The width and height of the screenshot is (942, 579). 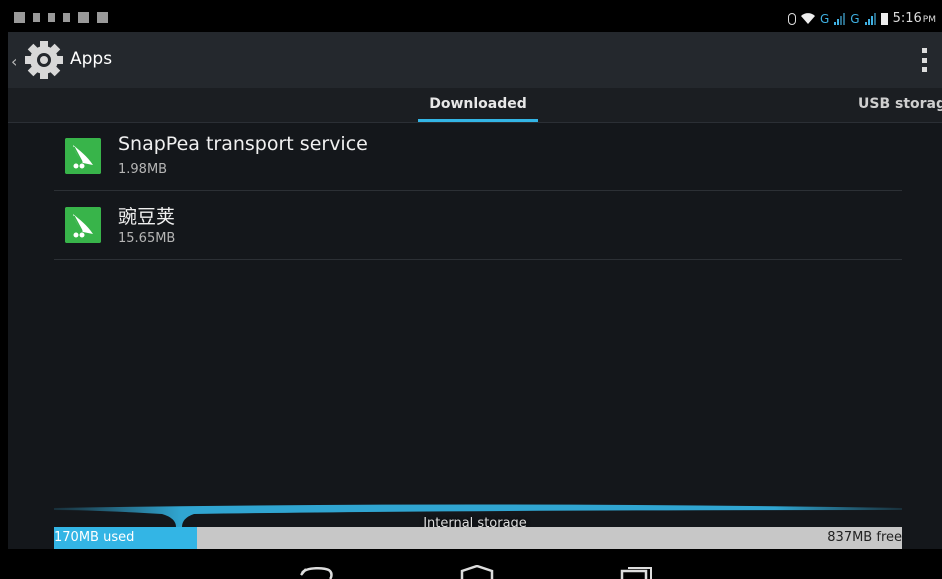 I want to click on usb-icon, so click(x=51, y=17).